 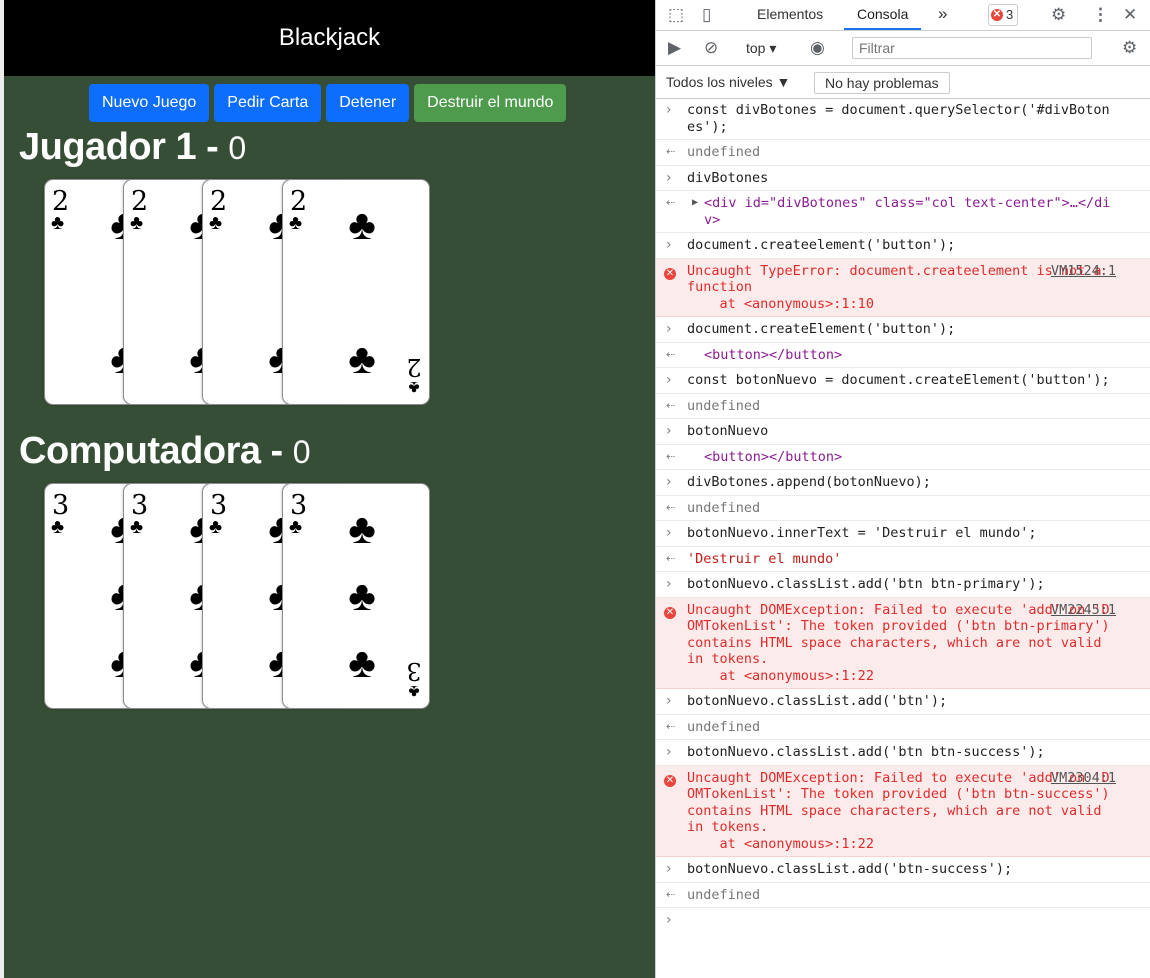 I want to click on computer-hand: 3♣♣♣♣3♣♣♣♣3♣♣♣♣3♣♣♣♣♣3, so click(x=244, y=598).